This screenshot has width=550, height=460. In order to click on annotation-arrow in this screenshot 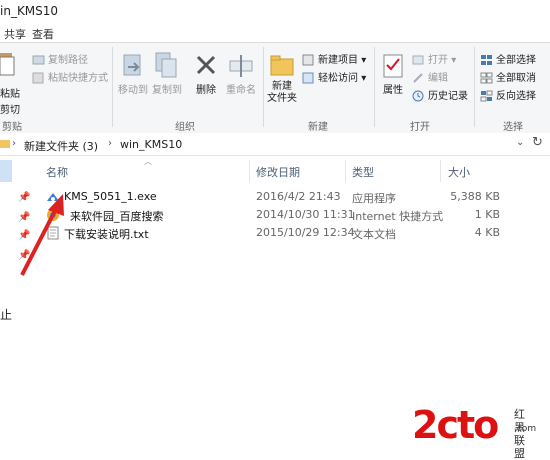, I will do `click(42, 235)`.